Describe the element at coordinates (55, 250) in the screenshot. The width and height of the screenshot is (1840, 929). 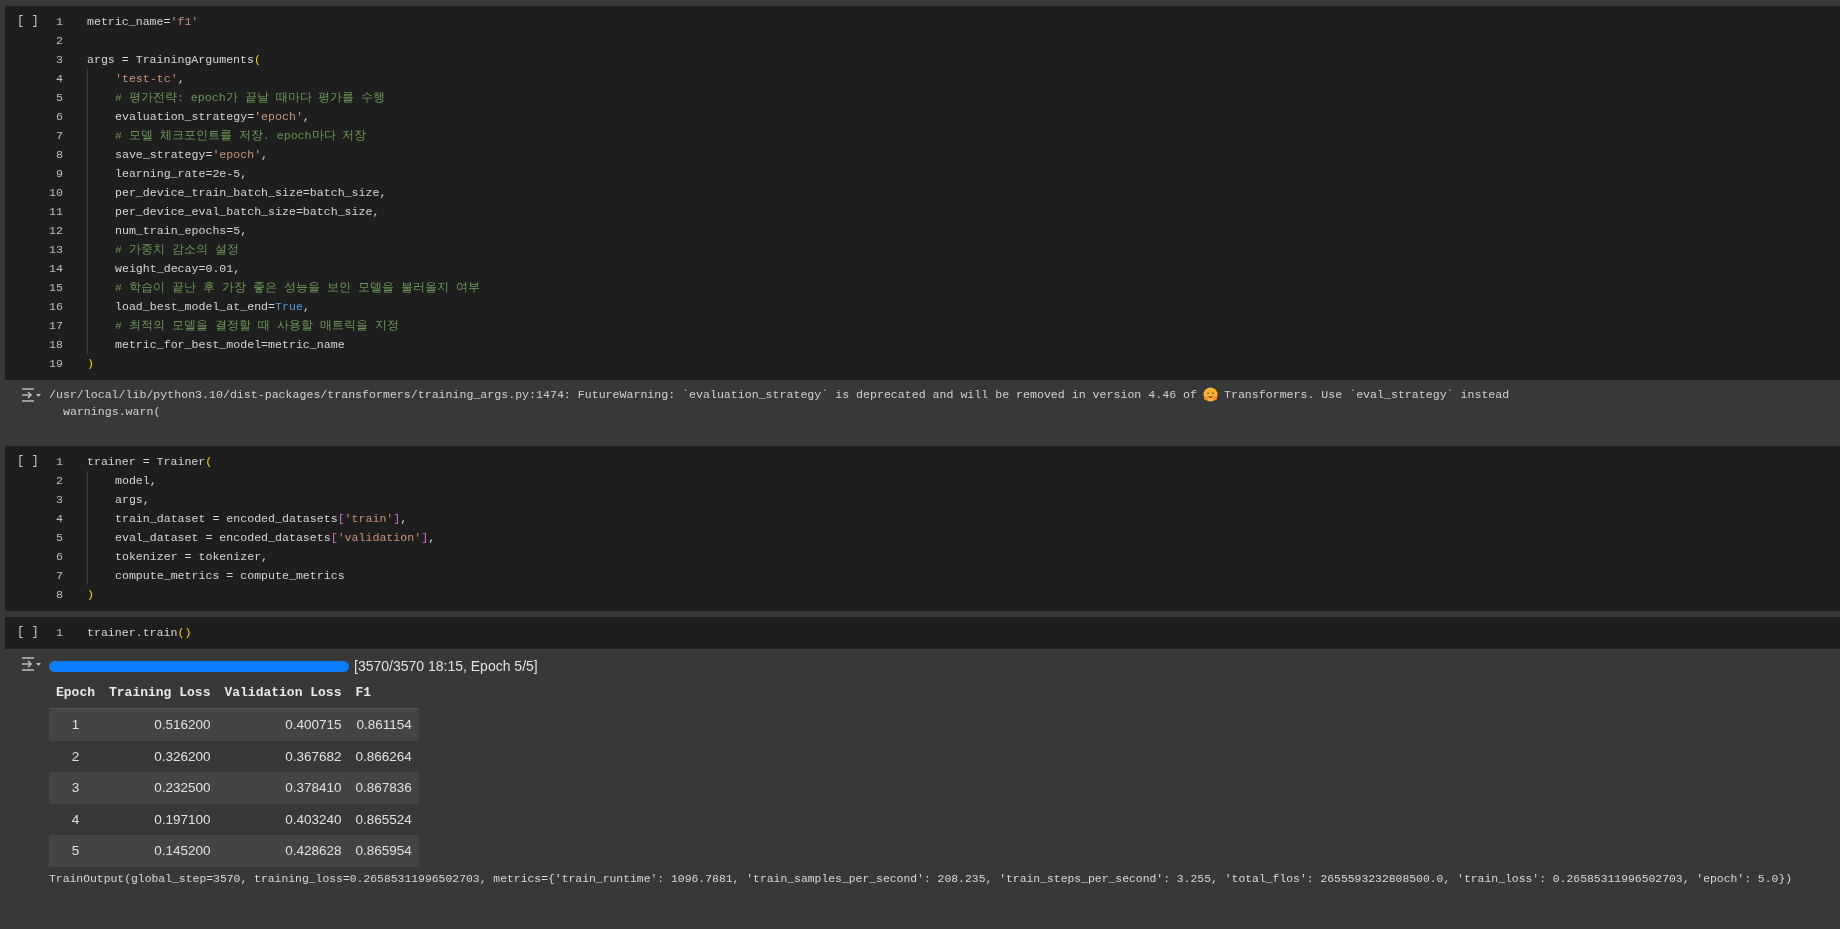
I see `line-number: 13` at that location.